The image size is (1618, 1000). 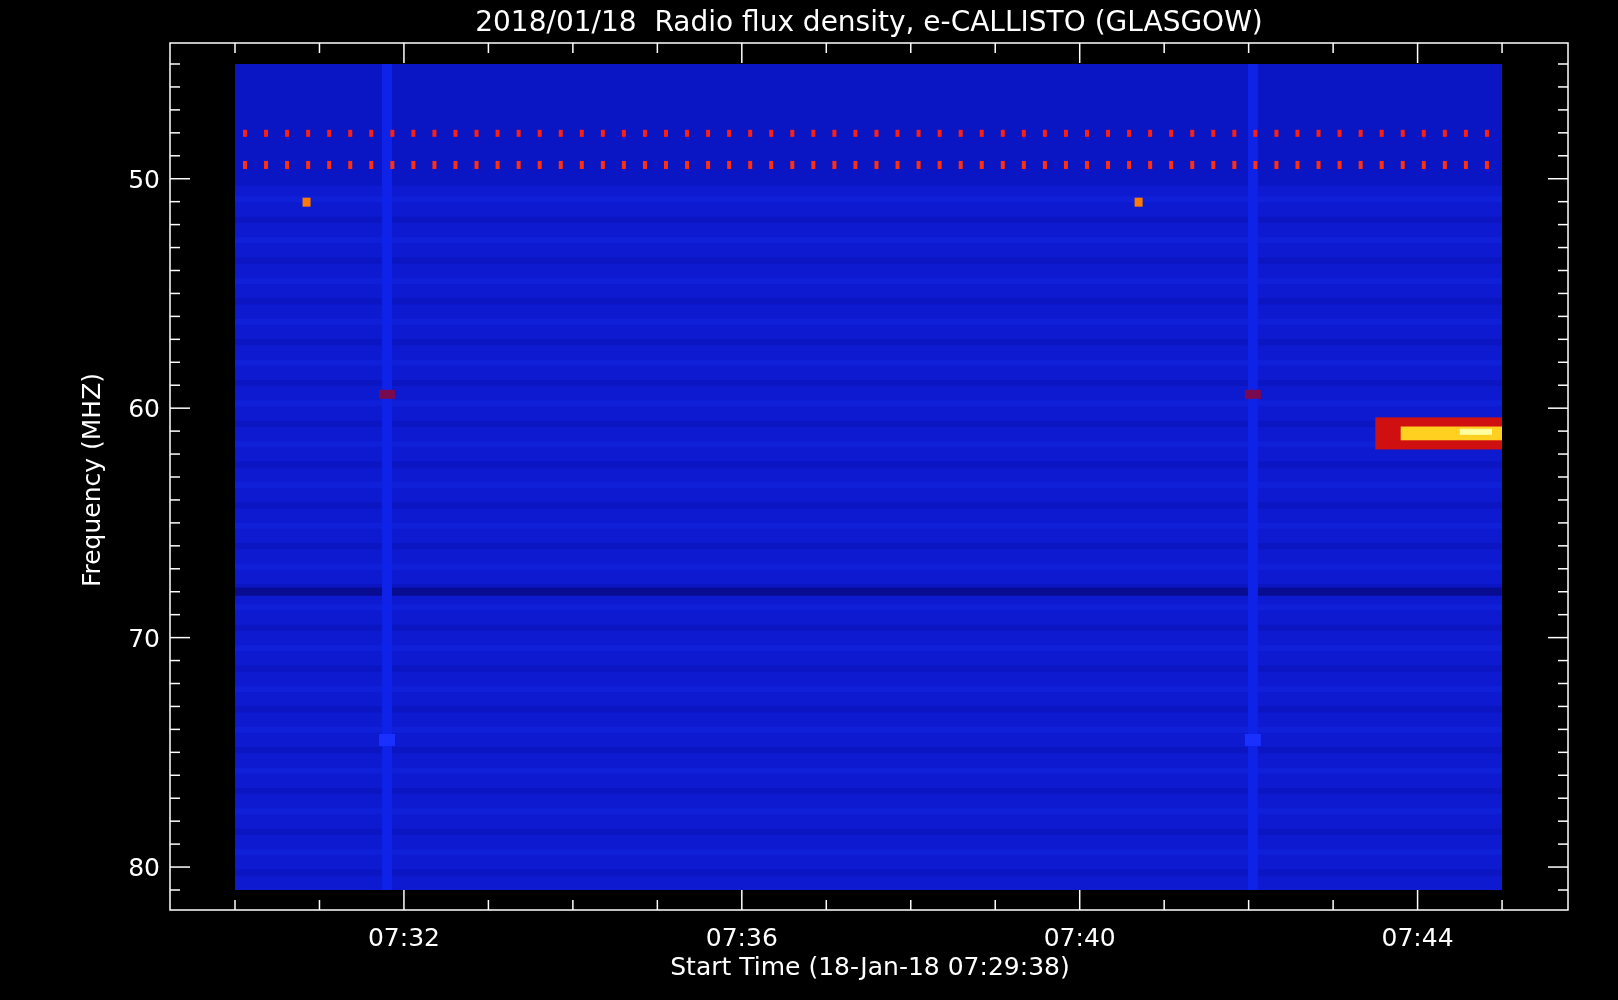 What do you see at coordinates (403, 937) in the screenshot?
I see `x-tick-label: 07:32` at bounding box center [403, 937].